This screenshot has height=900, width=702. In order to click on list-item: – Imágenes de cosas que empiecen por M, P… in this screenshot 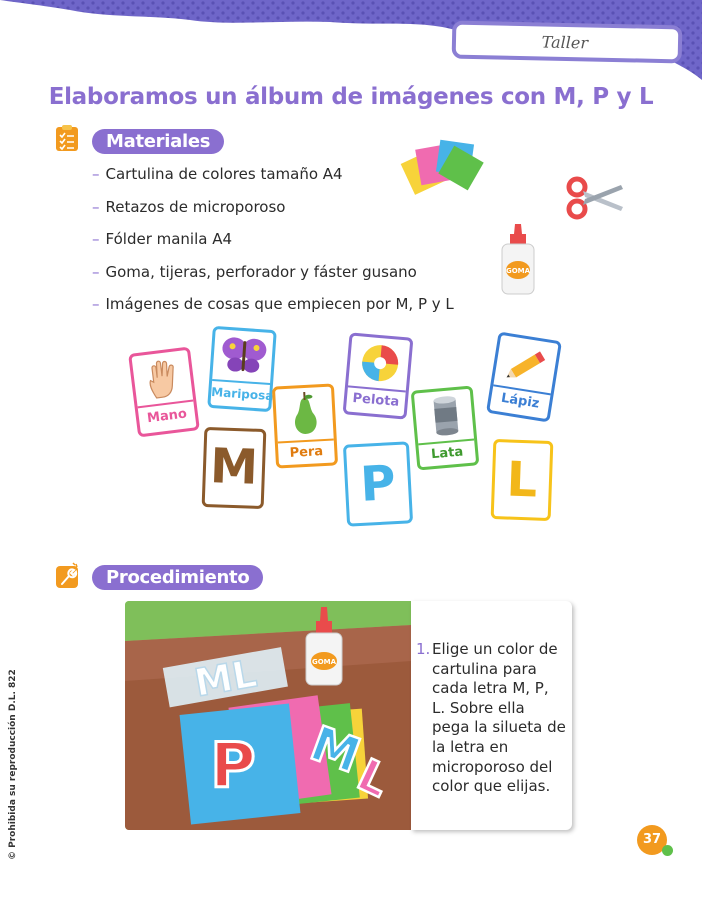, I will do `click(273, 304)`.